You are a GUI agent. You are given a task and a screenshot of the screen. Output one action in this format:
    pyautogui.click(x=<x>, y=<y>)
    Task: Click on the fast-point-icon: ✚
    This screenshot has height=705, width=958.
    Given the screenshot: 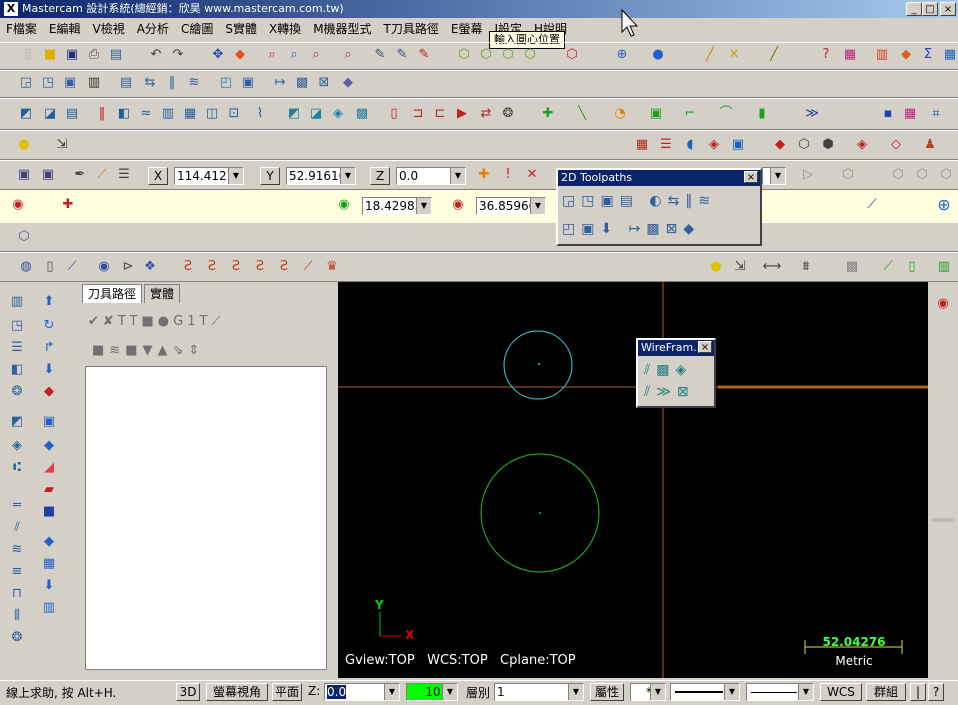 What is the action you would take?
    pyautogui.click(x=484, y=175)
    